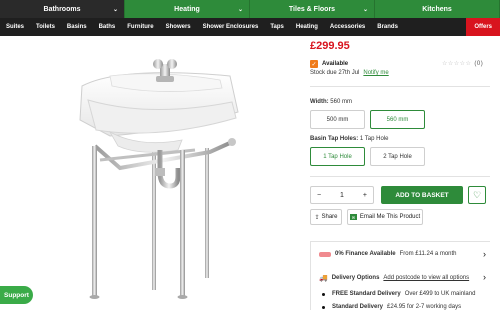 This screenshot has width=500, height=310. What do you see at coordinates (358, 307) in the screenshot?
I see `standard-delivery-title: Standard Delivery` at bounding box center [358, 307].